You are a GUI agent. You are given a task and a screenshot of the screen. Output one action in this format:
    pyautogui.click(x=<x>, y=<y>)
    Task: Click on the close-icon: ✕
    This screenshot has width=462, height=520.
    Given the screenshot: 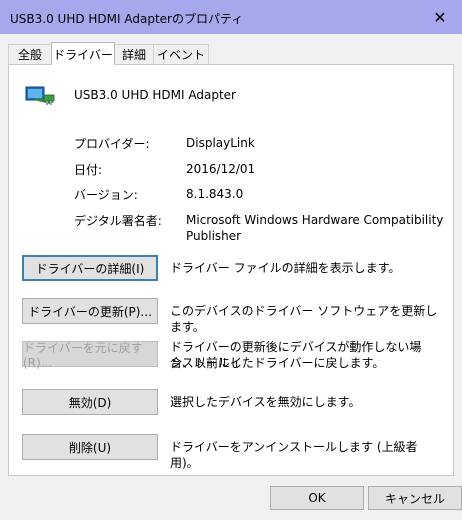 What is the action you would take?
    pyautogui.click(x=440, y=17)
    